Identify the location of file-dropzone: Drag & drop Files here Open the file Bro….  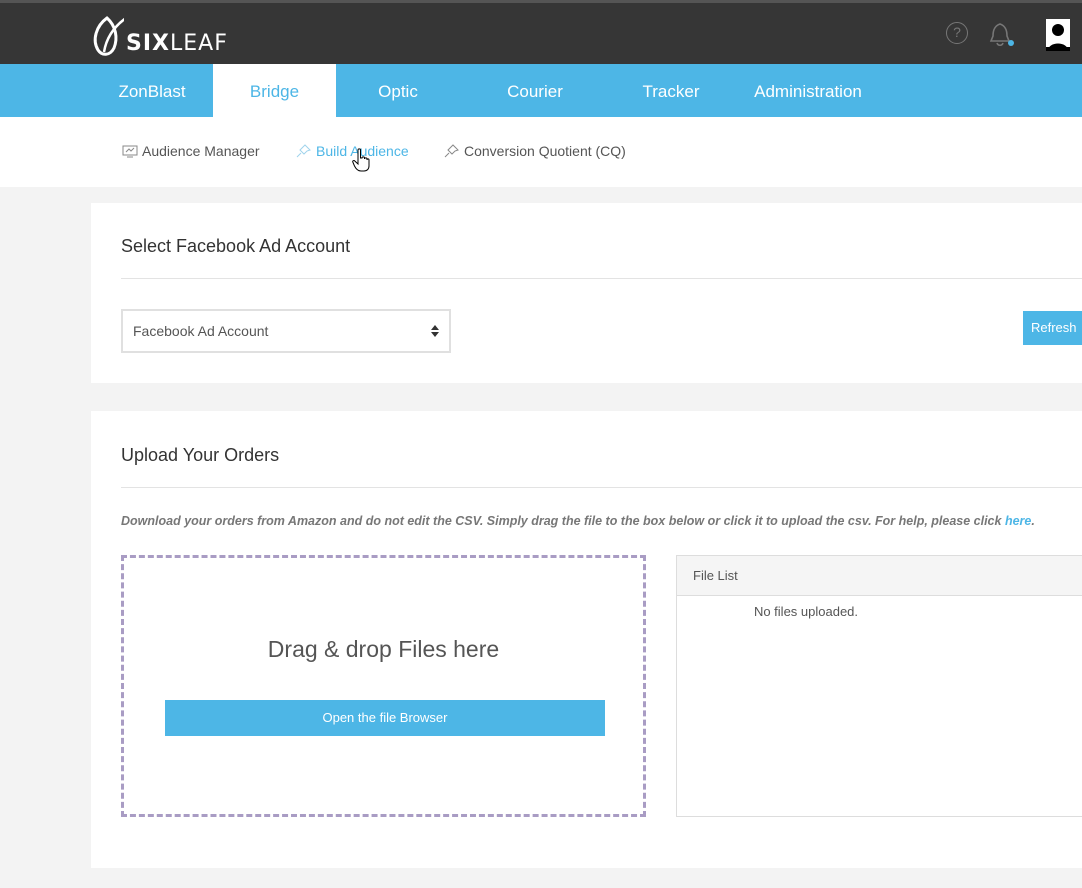
(383, 686).